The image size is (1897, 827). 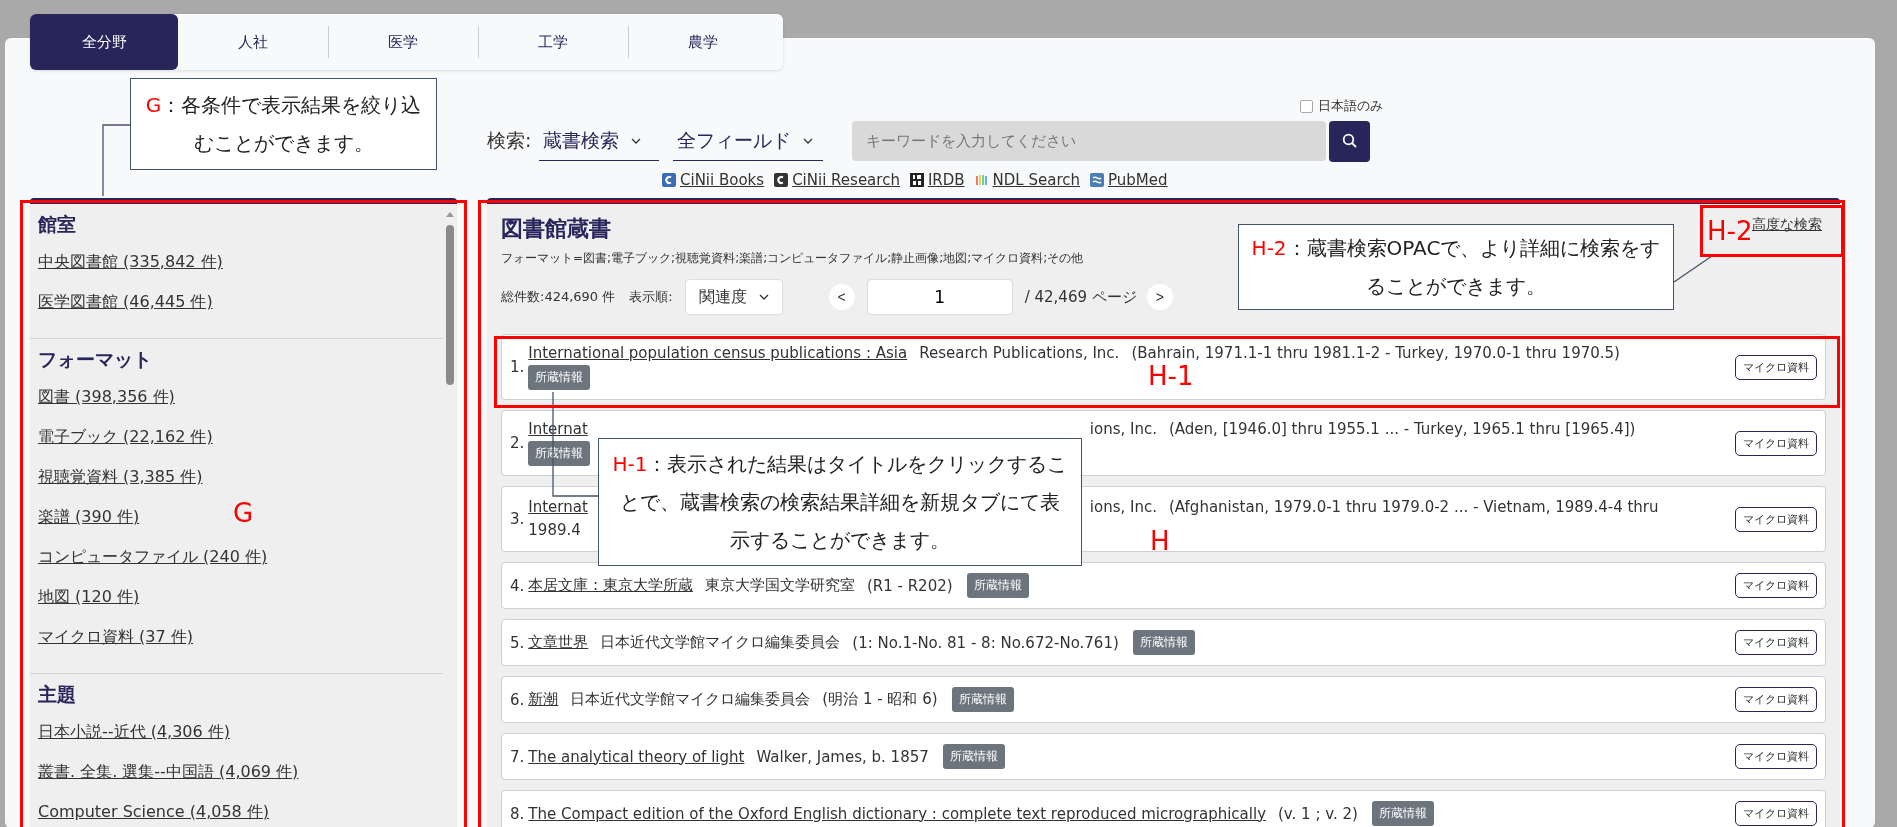 I want to click on external-search-link: CiNii Research, so click(x=837, y=180).